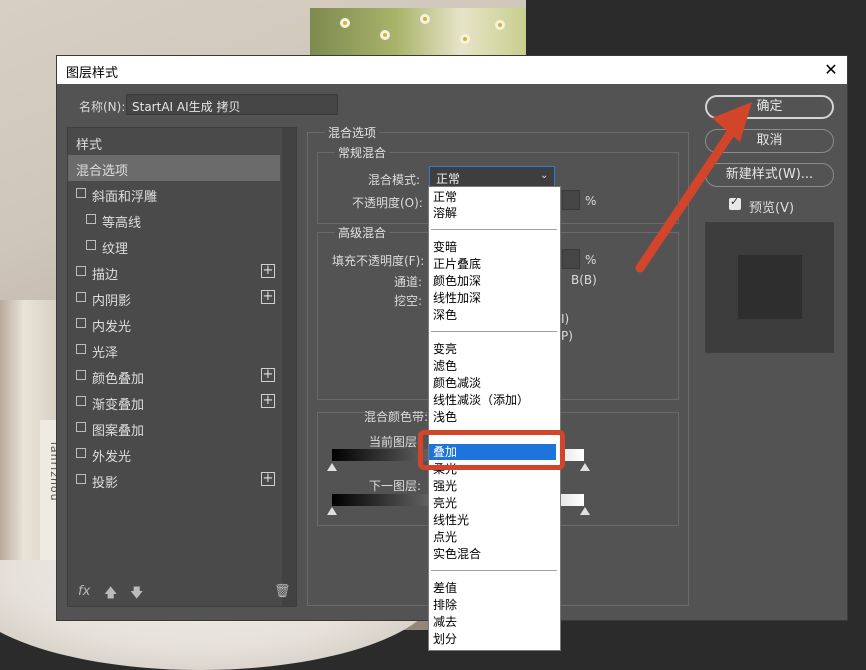 The width and height of the screenshot is (866, 670). Describe the element at coordinates (394, 180) in the screenshot. I see `blend-mode-label: 混合模式:` at that location.